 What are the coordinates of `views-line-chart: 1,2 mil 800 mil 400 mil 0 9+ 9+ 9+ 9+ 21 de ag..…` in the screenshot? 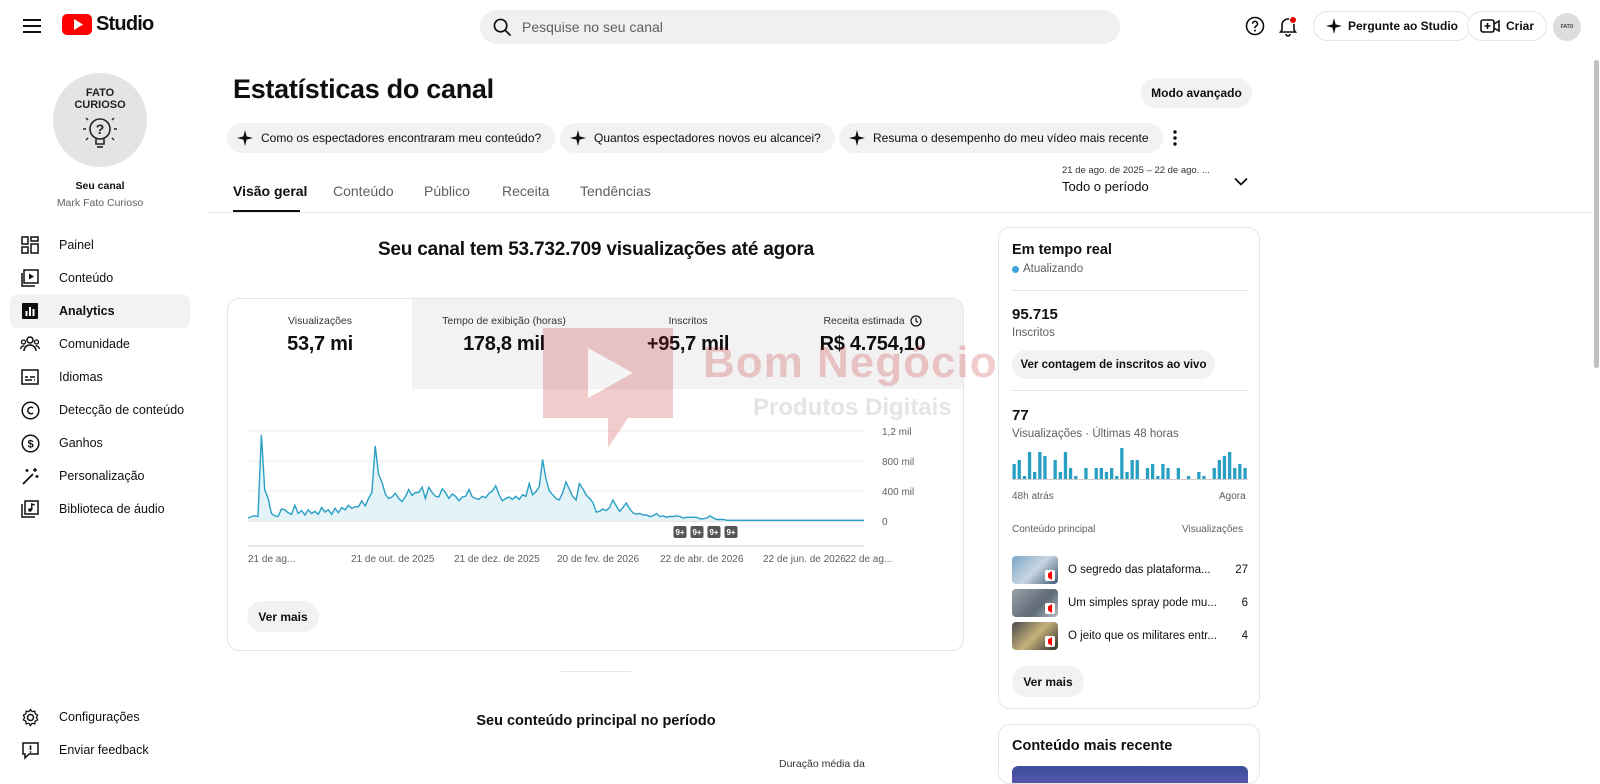 It's located at (580, 496).